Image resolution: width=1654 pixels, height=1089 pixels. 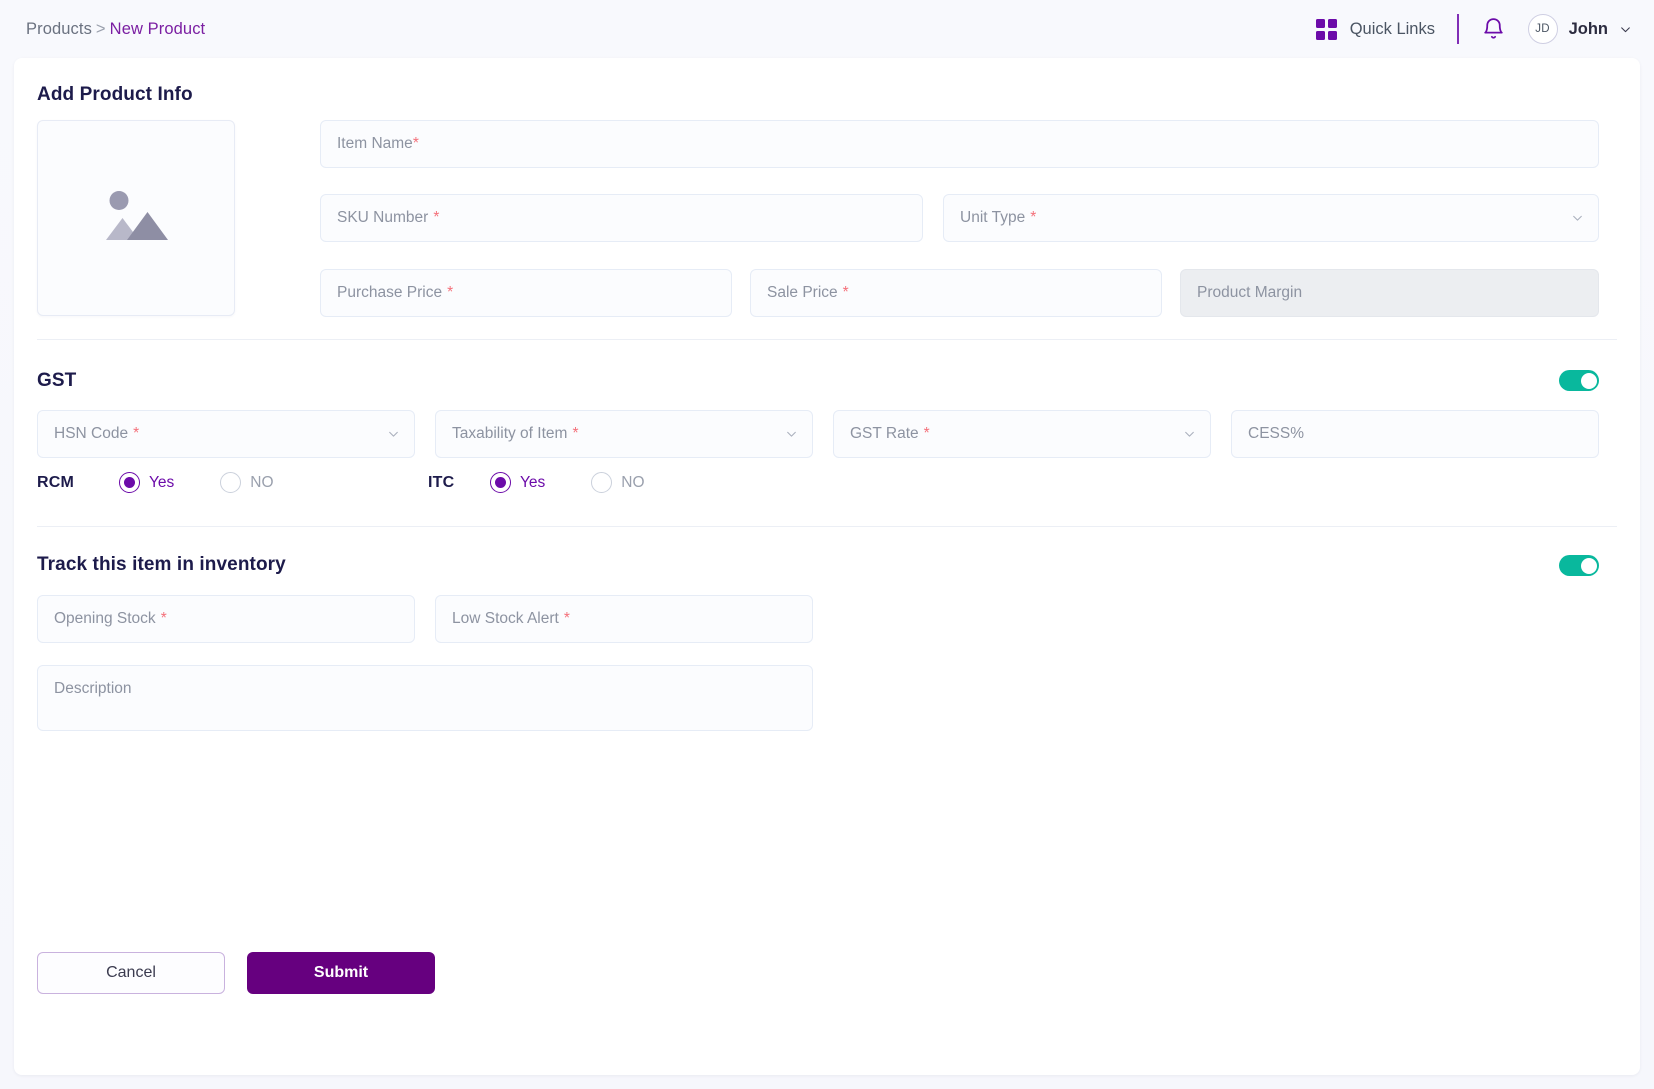 What do you see at coordinates (1415, 434) in the screenshot?
I see `cess-percent-input: CESS%` at bounding box center [1415, 434].